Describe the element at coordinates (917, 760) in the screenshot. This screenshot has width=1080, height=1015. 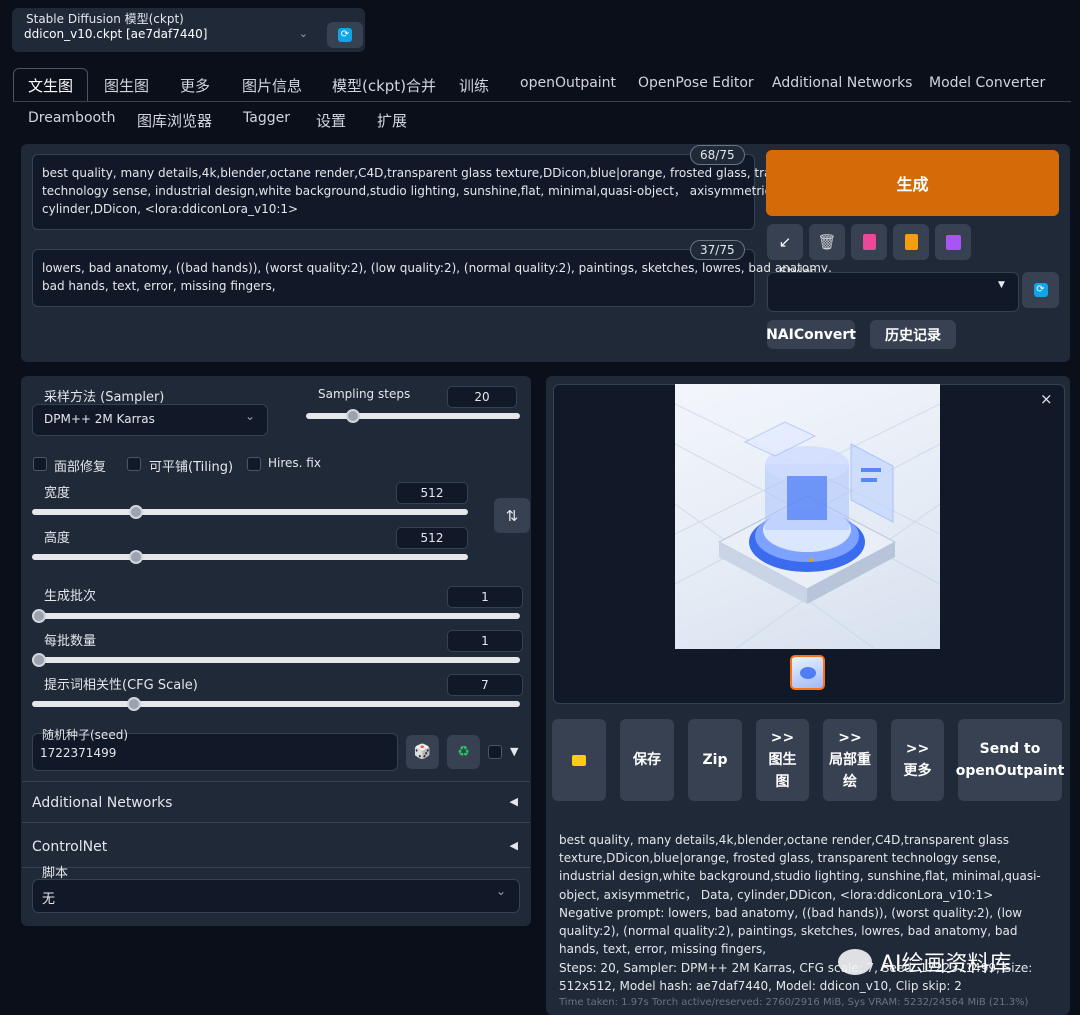
I see `send-to-extras-button: >> 更多` at that location.